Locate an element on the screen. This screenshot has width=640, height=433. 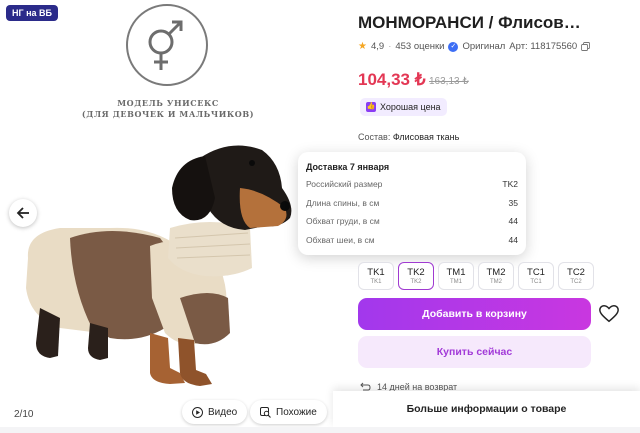
popup-row-label: Российский размер is located at coordinates (344, 184).